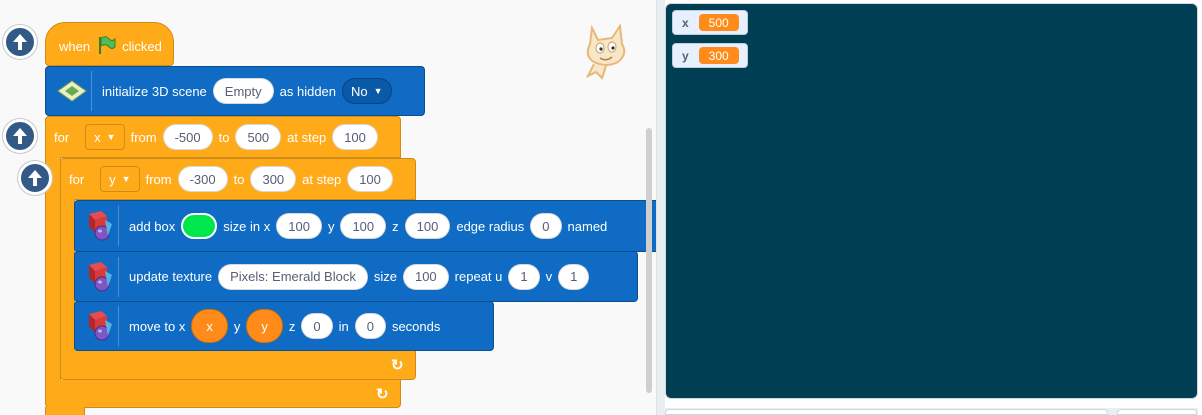 Image resolution: width=1202 pixels, height=415 pixels. What do you see at coordinates (685, 22) in the screenshot?
I see `monitor-label-x: x` at bounding box center [685, 22].